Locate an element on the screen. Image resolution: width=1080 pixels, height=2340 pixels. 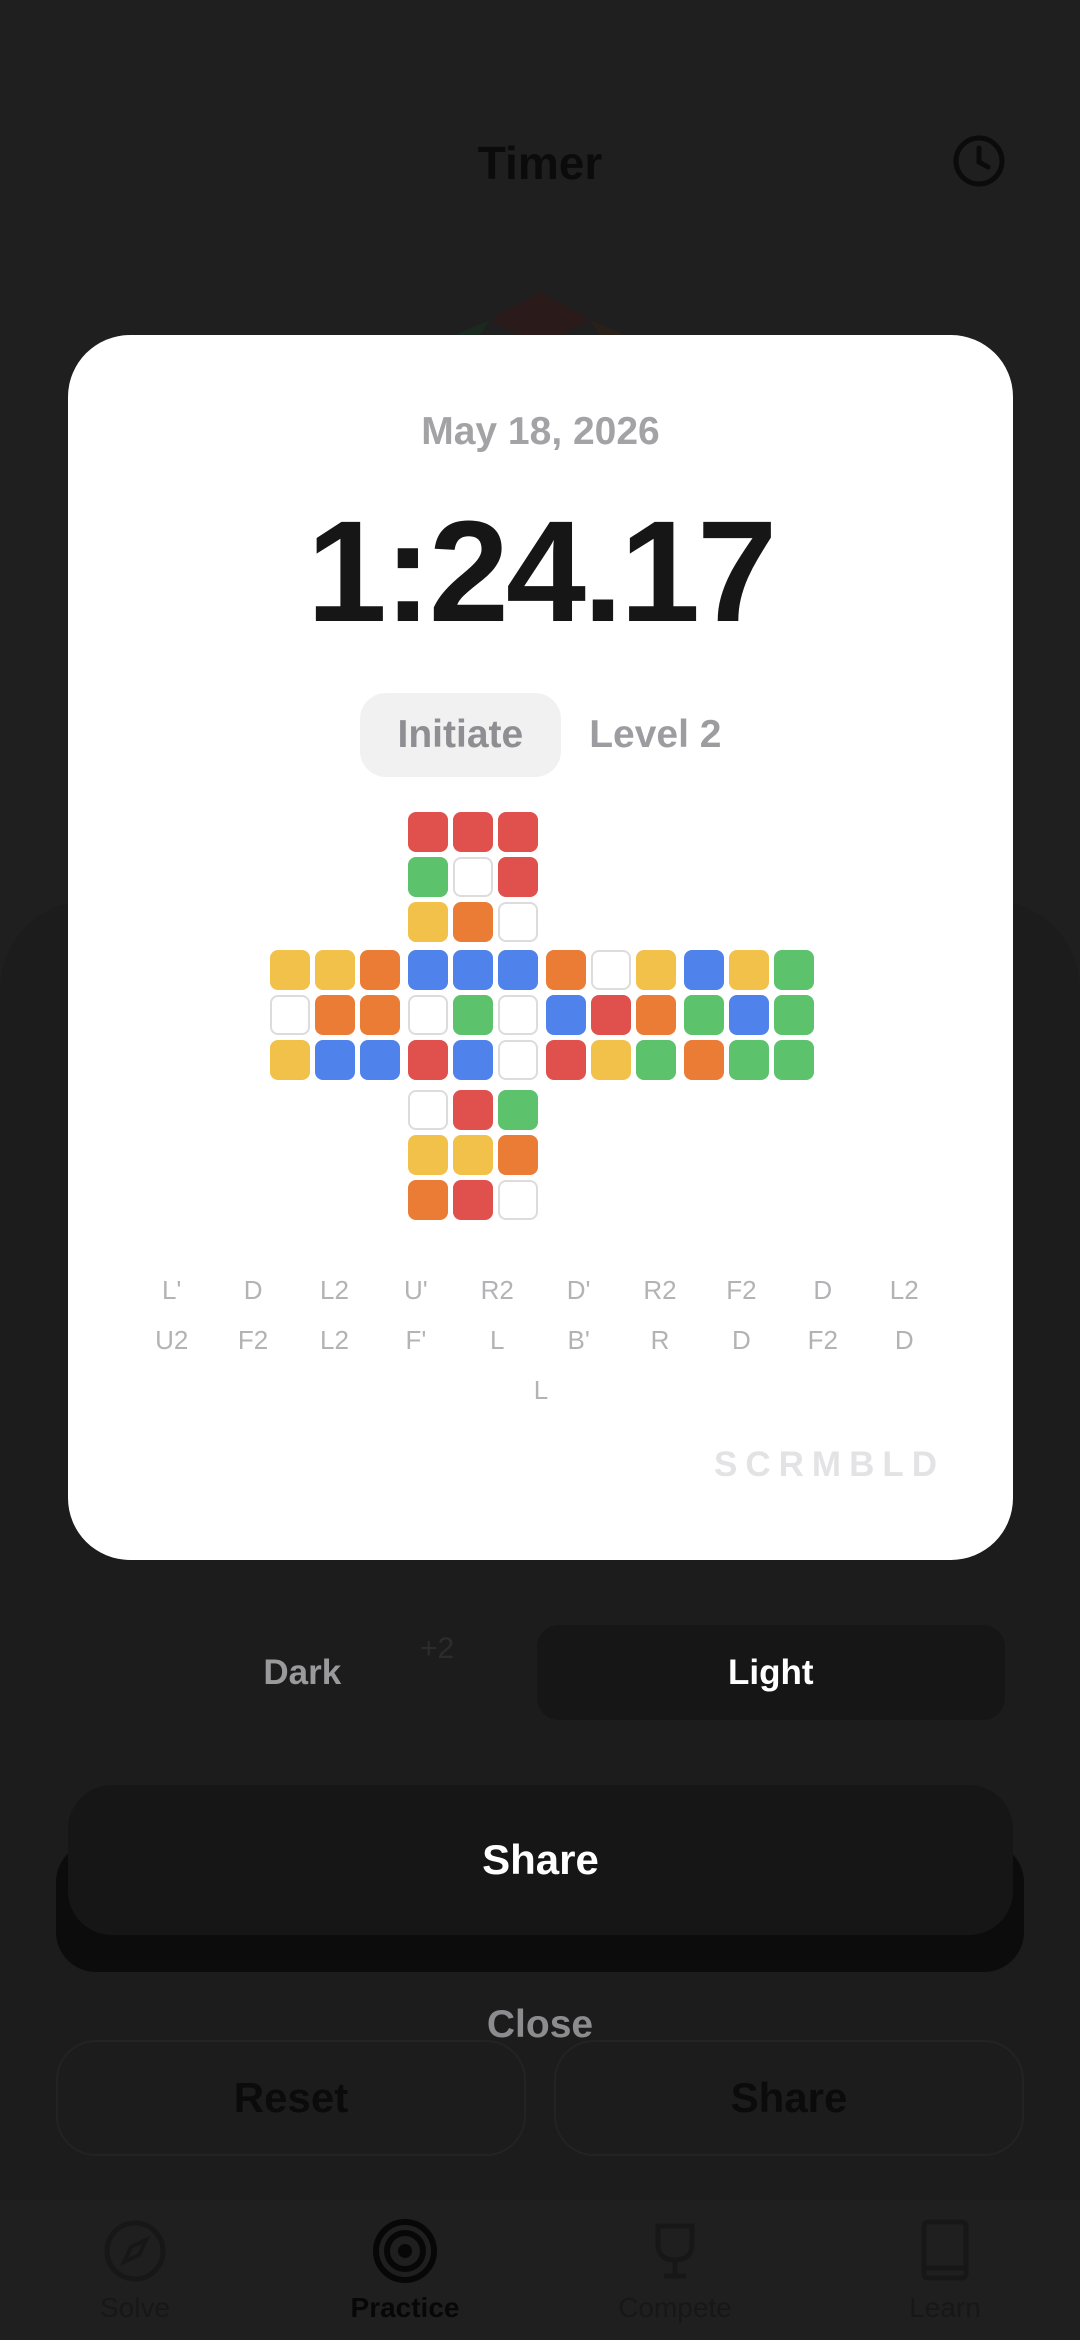
nav-item-solve: Solve is located at coordinates (135, 2270).